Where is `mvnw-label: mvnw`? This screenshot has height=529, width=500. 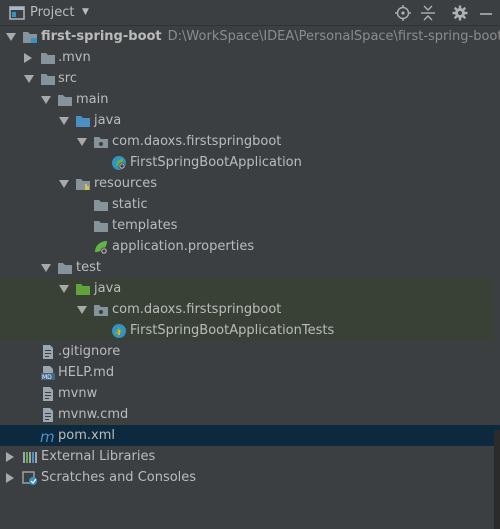 mvnw-label: mvnw is located at coordinates (78, 393).